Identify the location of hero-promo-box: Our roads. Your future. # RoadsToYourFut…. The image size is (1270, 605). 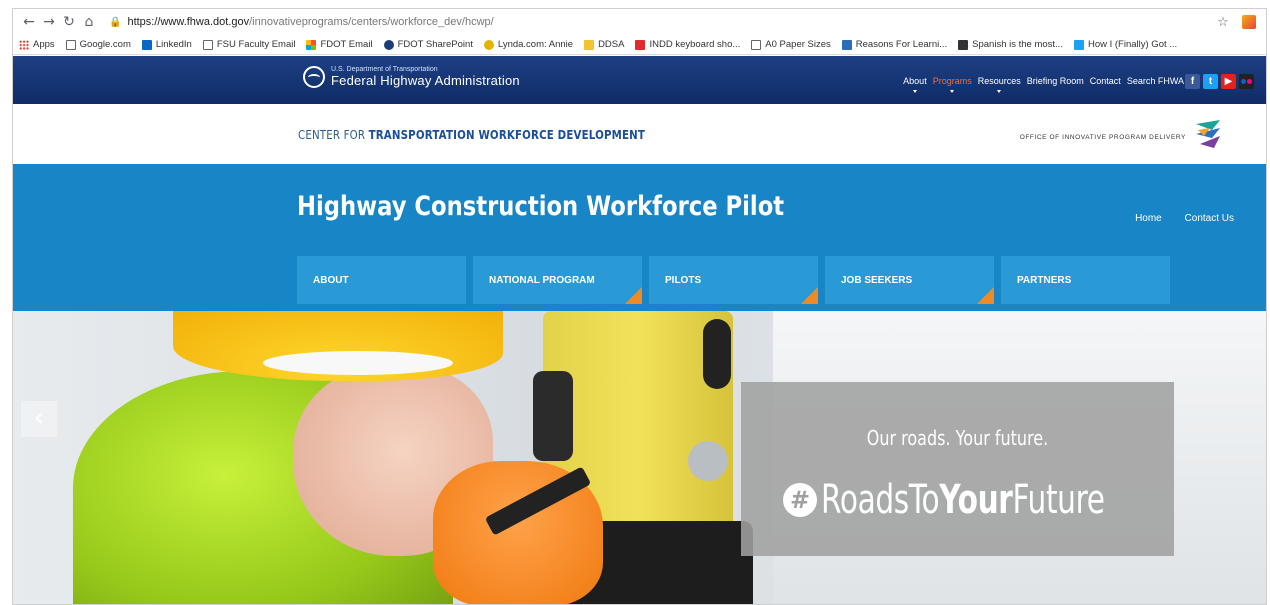
(957, 469).